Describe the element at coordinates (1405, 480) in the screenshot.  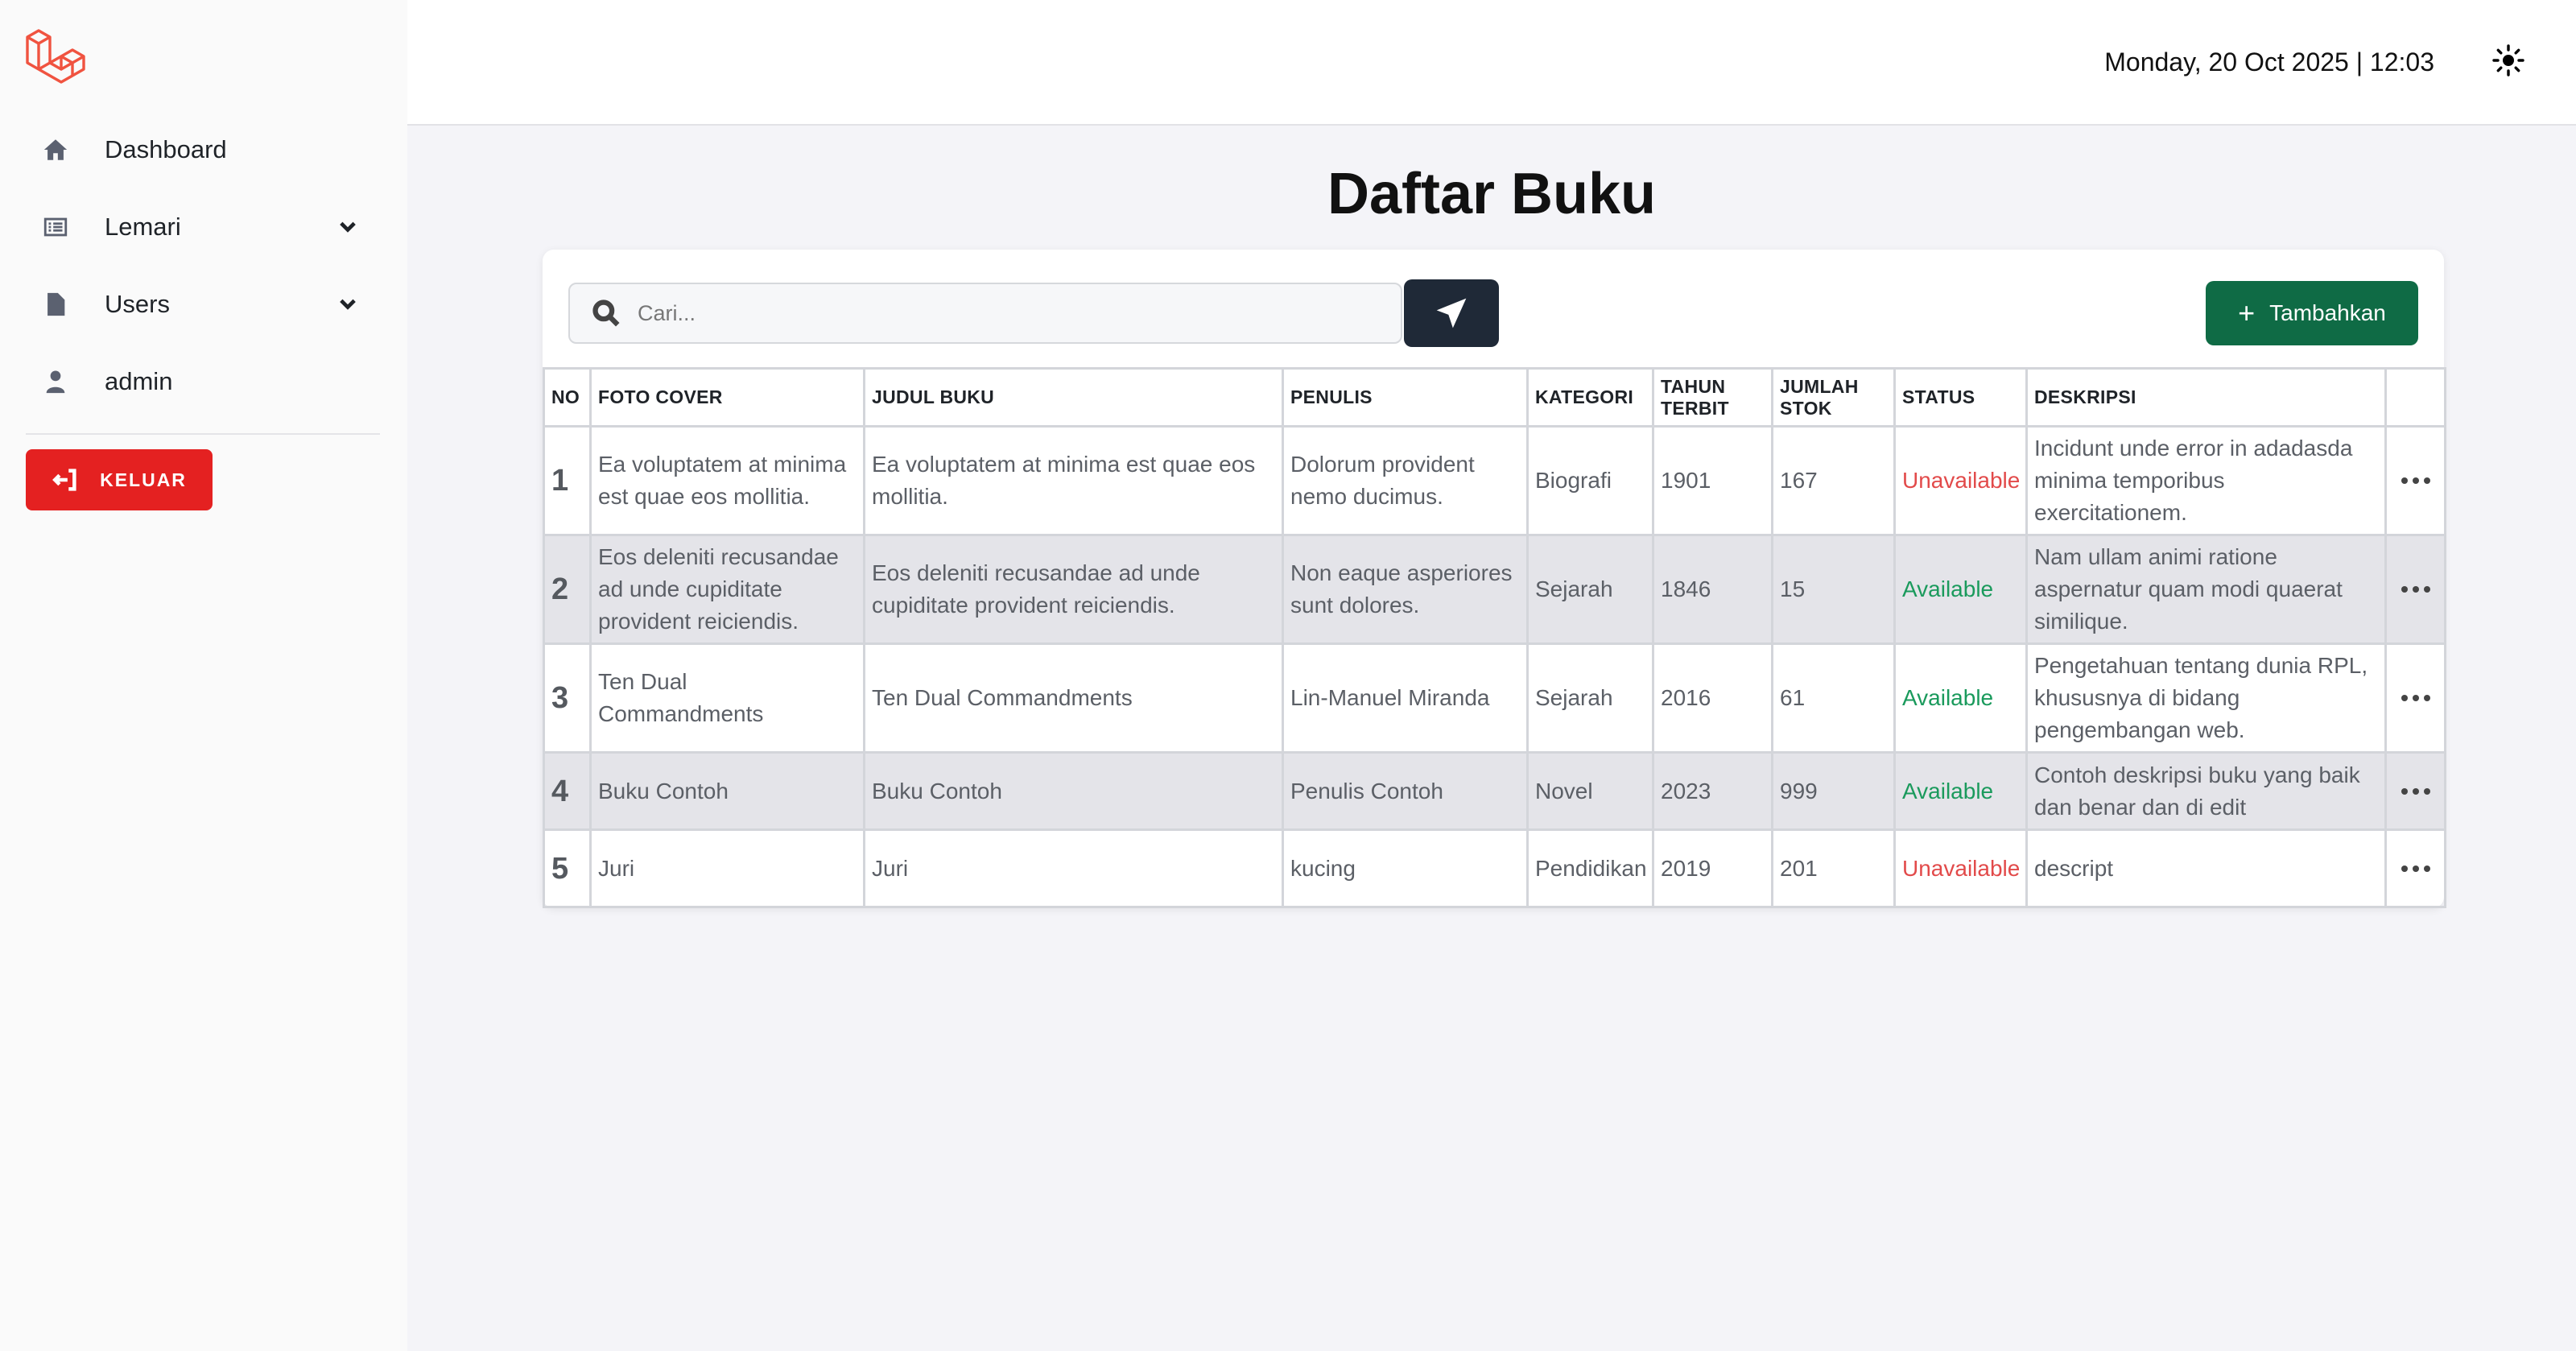
I see `row-penulis: Dolorum provident nemo ducimus.` at that location.